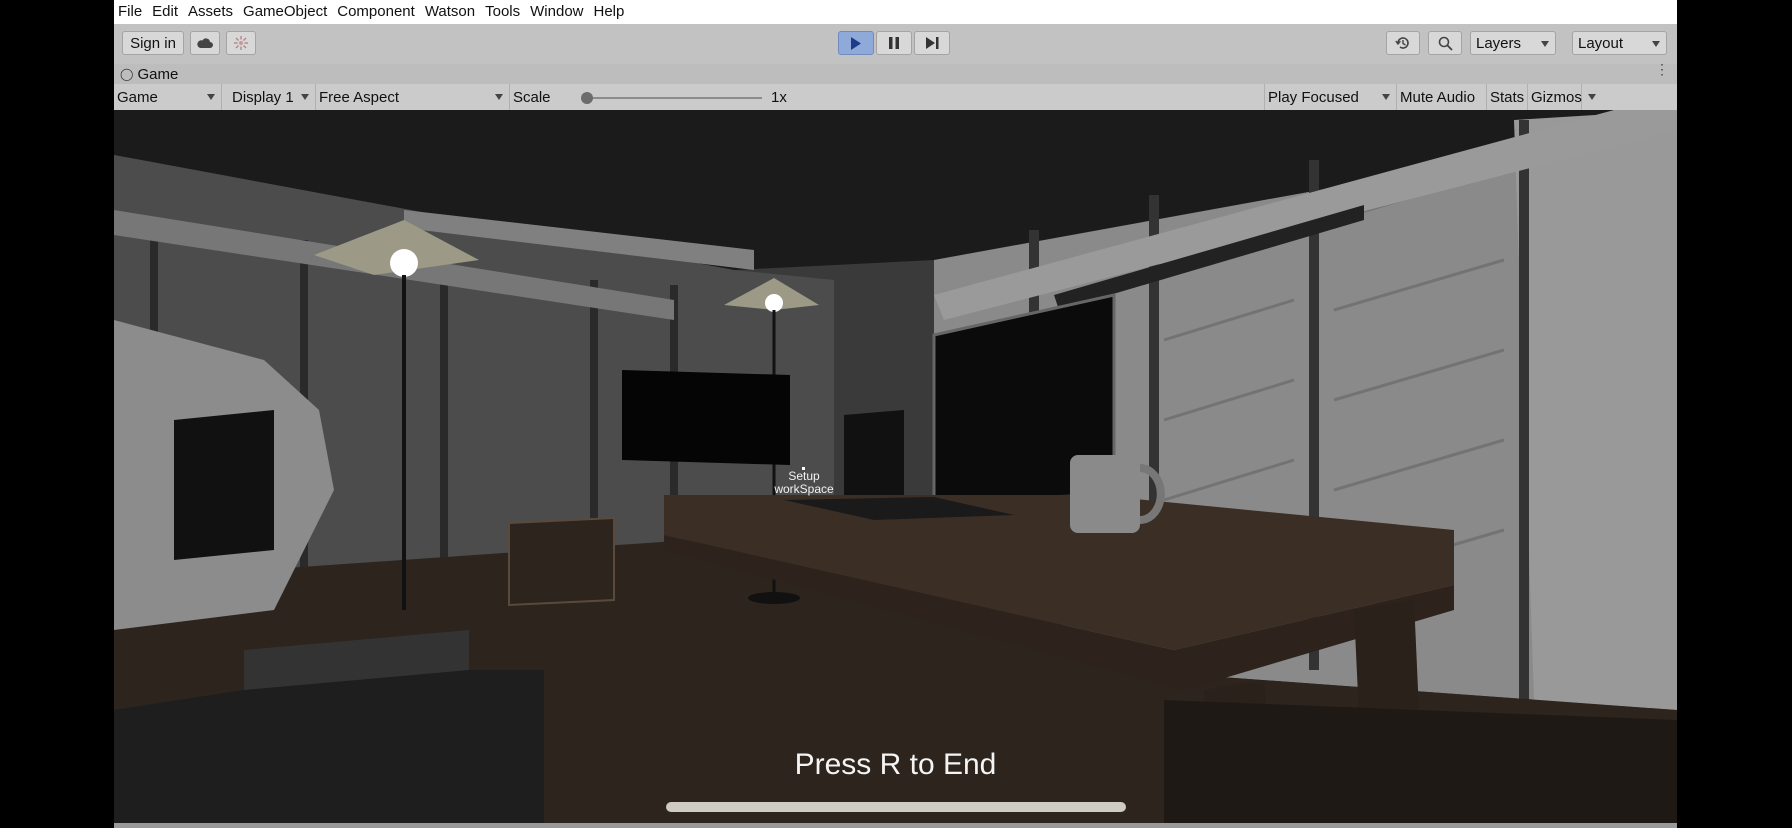 This screenshot has width=1792, height=828. Describe the element at coordinates (210, 12) in the screenshot. I see `menu-assets: Assets` at that location.